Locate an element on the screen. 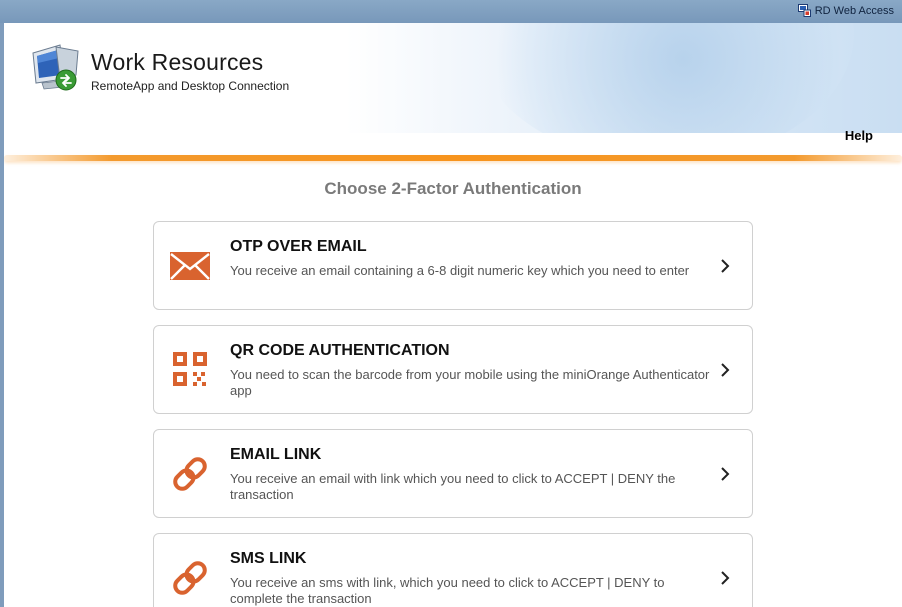 This screenshot has height=607, width=902. option-title: QR CODE AUTHENTICATION is located at coordinates (340, 350).